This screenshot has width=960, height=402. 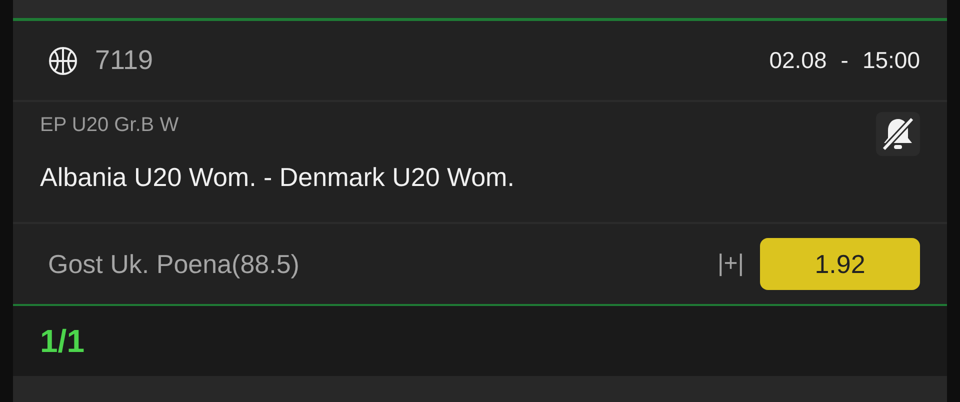 What do you see at coordinates (278, 177) in the screenshot?
I see `match-title: Albania U20 Wom. - Denmark U20 Wom.` at bounding box center [278, 177].